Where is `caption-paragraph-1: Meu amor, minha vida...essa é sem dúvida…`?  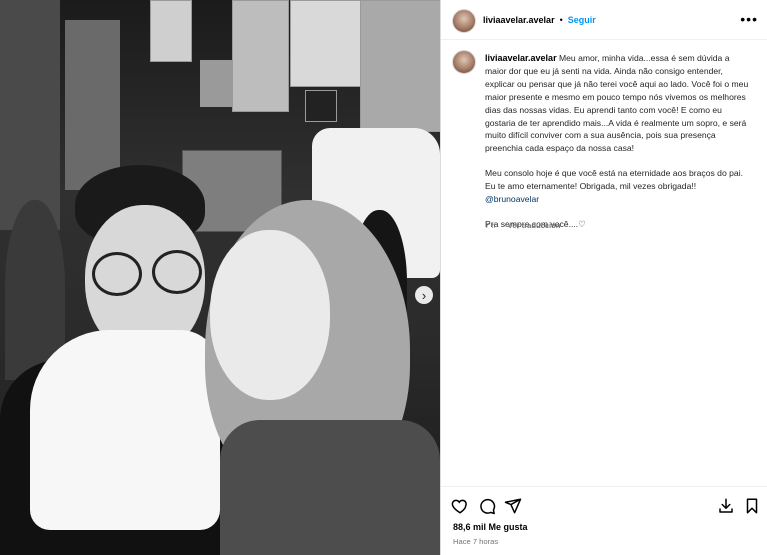 caption-paragraph-1: Meu amor, minha vida...essa é sem dúvida… is located at coordinates (617, 103).